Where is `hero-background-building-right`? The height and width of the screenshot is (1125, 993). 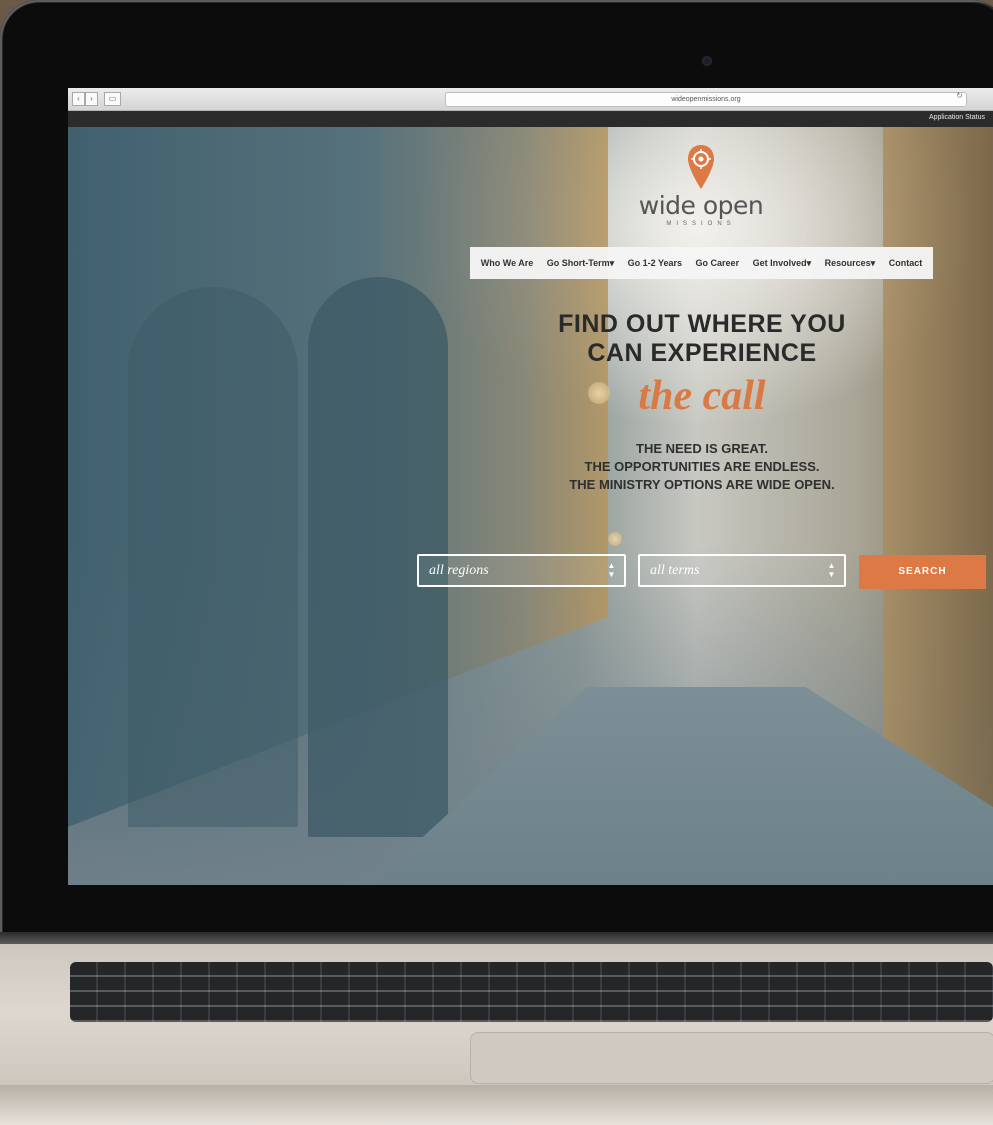 hero-background-building-right is located at coordinates (938, 477).